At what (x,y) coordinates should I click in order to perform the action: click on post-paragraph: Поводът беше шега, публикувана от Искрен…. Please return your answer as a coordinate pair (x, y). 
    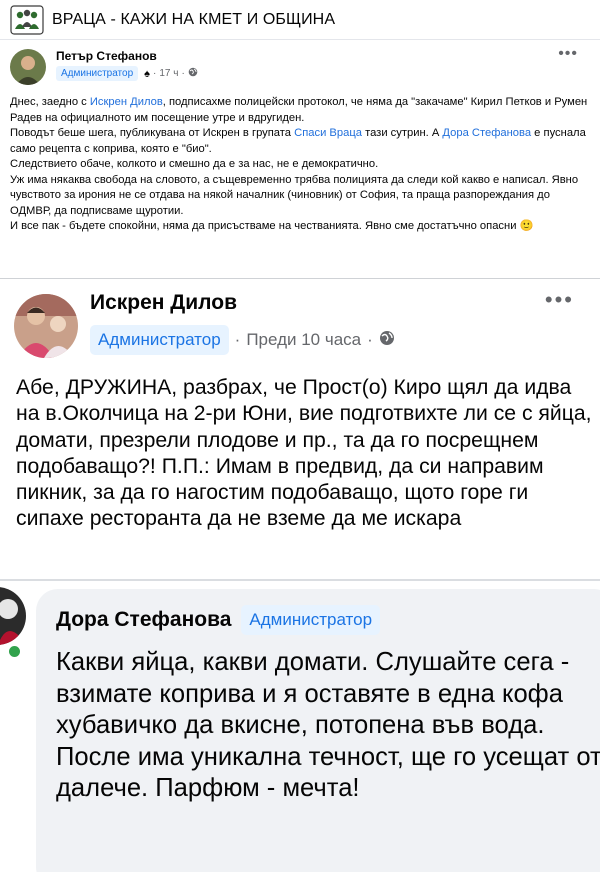
    Looking at the image, I should click on (300, 141).